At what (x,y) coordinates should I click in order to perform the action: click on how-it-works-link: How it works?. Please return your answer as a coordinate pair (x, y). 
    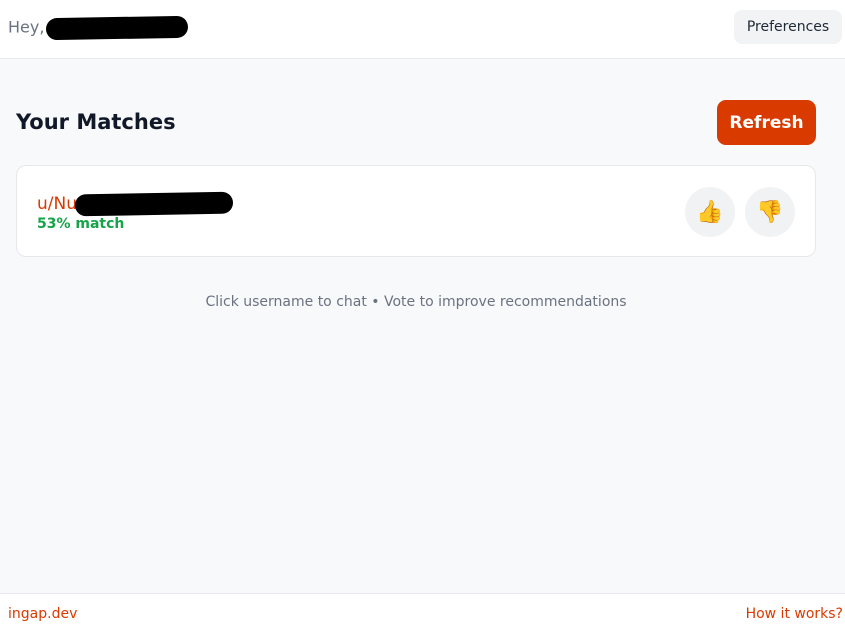
    Looking at the image, I should click on (794, 614).